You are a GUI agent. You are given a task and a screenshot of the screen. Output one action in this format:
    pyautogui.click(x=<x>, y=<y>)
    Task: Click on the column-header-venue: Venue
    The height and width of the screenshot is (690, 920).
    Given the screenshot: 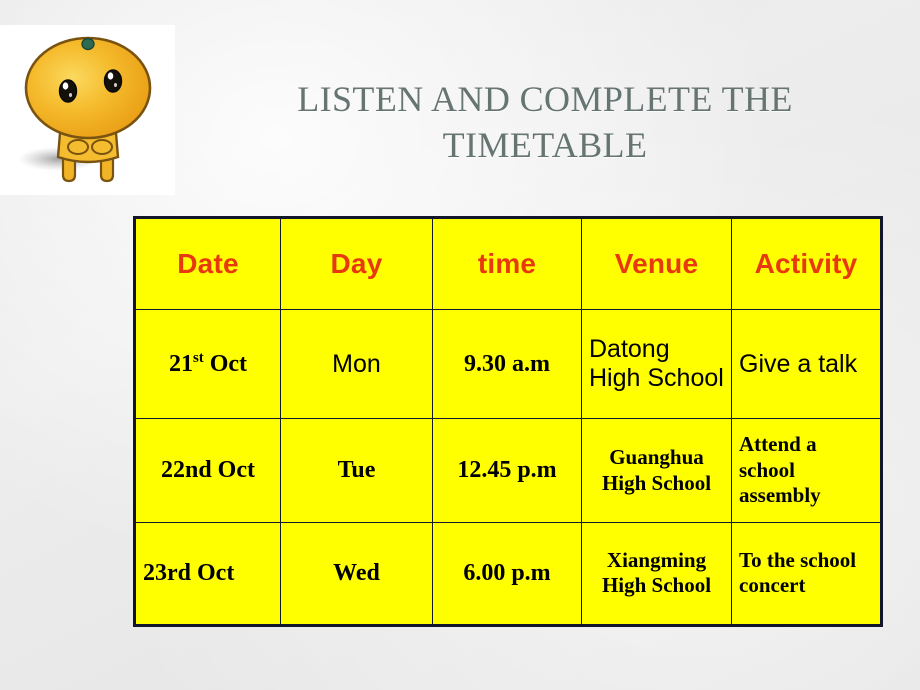 What is the action you would take?
    pyautogui.click(x=656, y=263)
    